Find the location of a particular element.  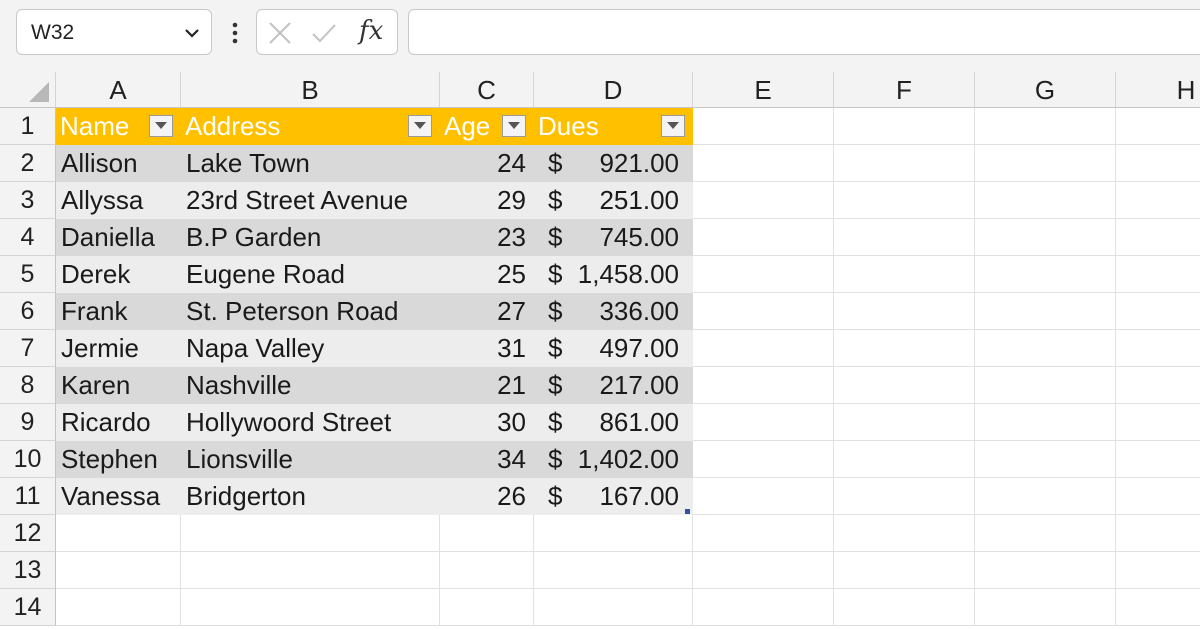

cell-age: 25 is located at coordinates (487, 274).